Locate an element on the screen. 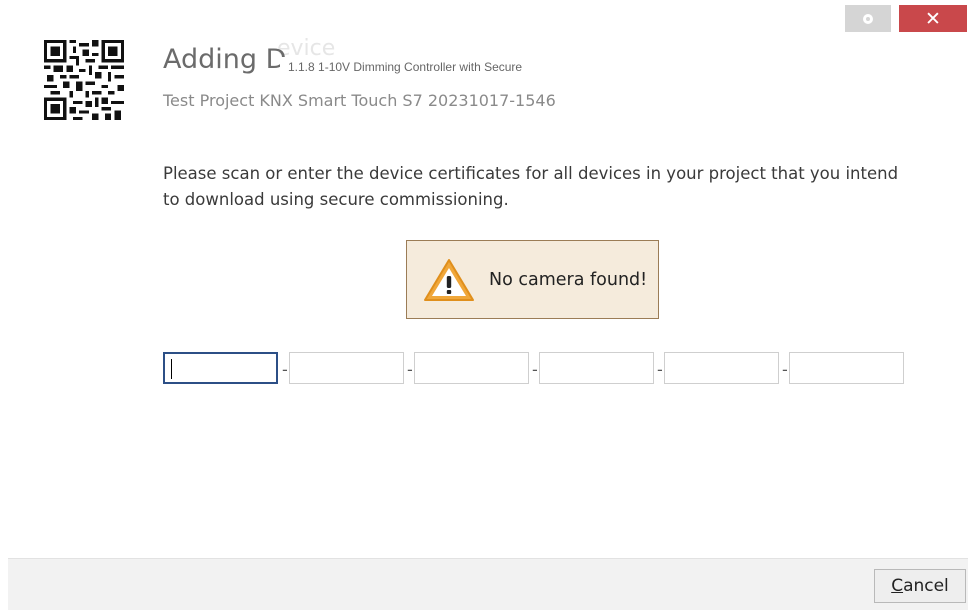 The height and width of the screenshot is (610, 968). cancel-mnemonic: C is located at coordinates (897, 586).